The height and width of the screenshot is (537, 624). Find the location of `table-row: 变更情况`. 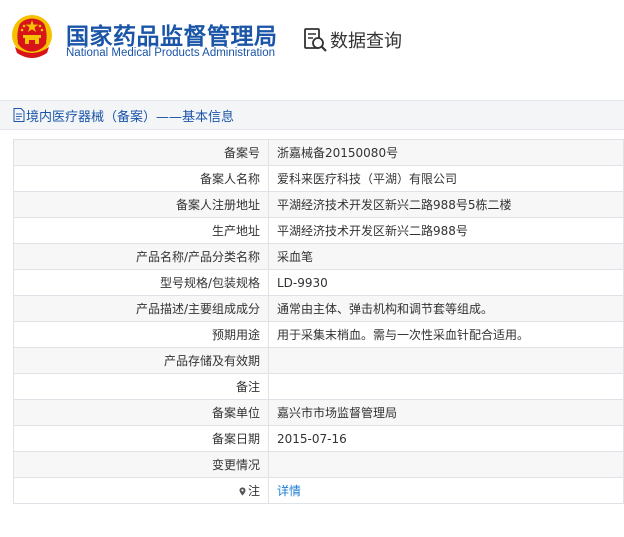

table-row: 变更情况 is located at coordinates (318, 464).